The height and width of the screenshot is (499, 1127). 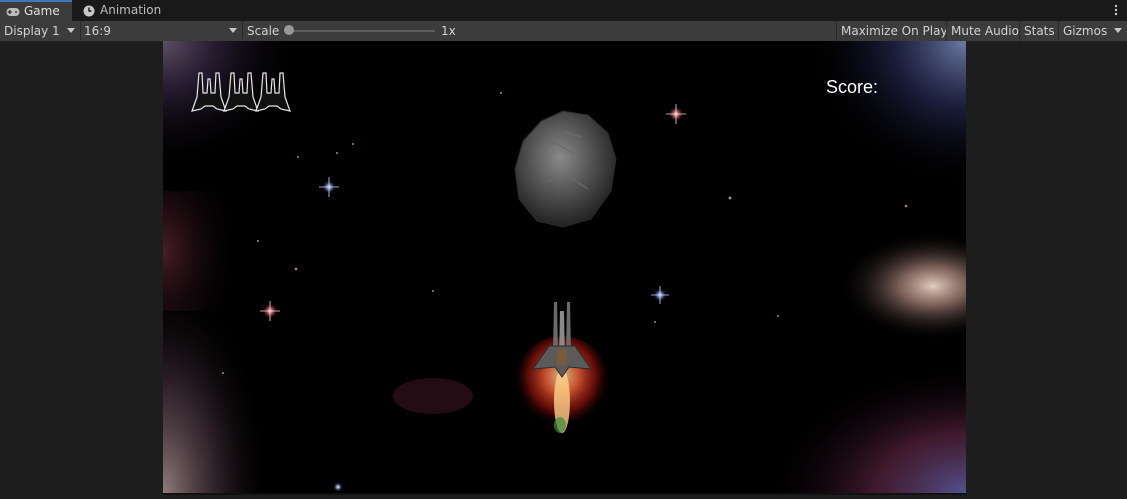 What do you see at coordinates (563, 11) in the screenshot?
I see `tab-bar: Game Animation` at bounding box center [563, 11].